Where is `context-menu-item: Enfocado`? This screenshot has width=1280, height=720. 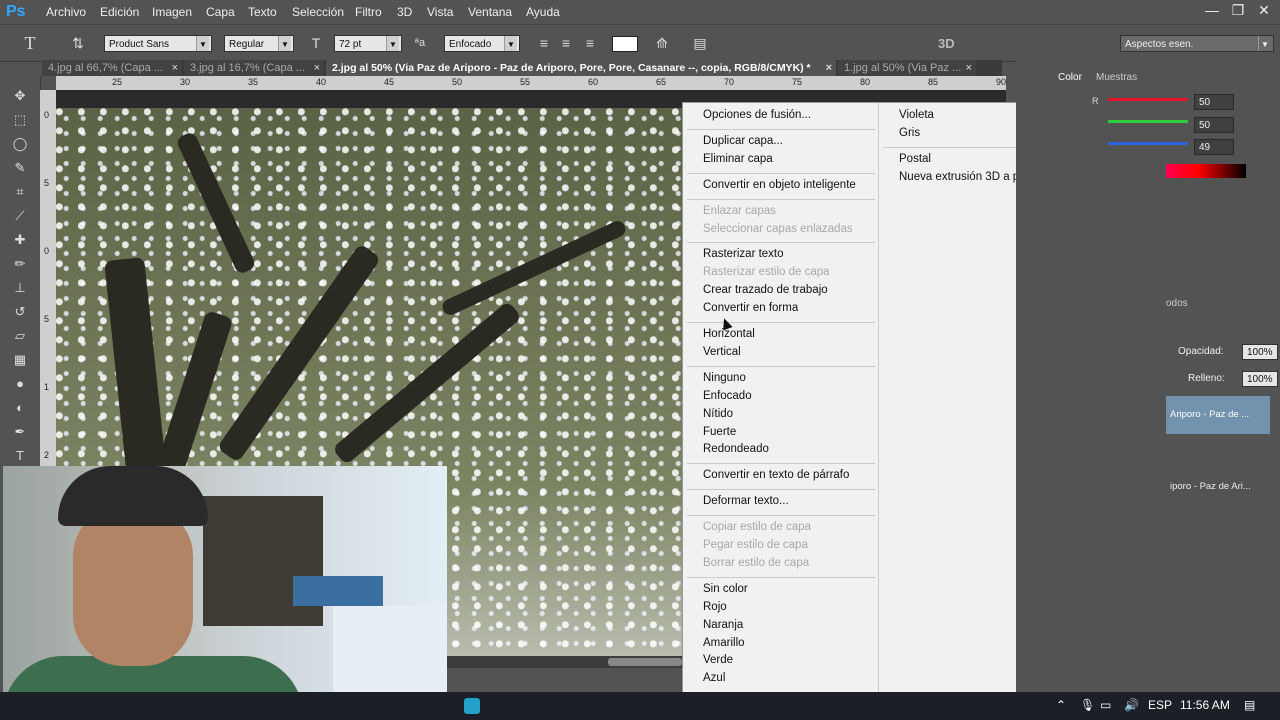 context-menu-item: Enfocado is located at coordinates (727, 396).